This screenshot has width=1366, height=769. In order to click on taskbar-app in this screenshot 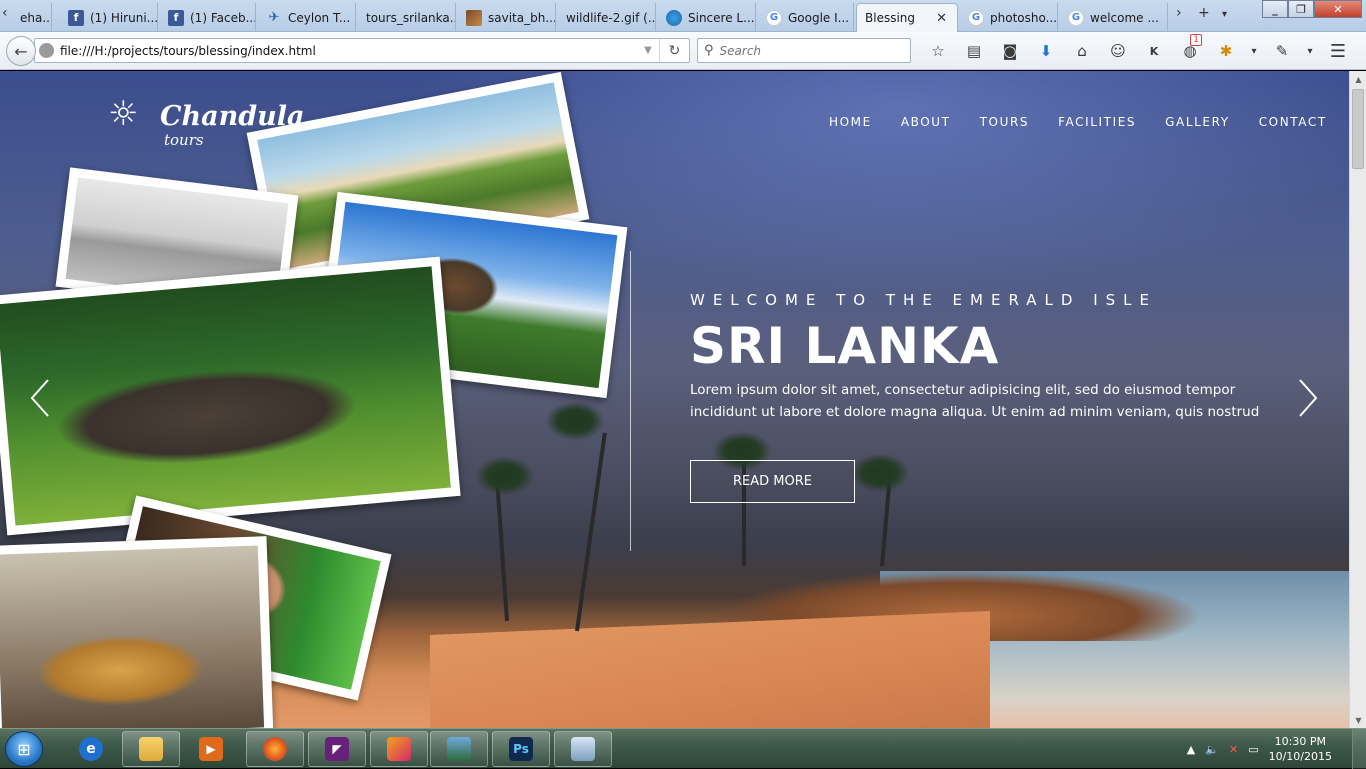, I will do `click(399, 749)`.